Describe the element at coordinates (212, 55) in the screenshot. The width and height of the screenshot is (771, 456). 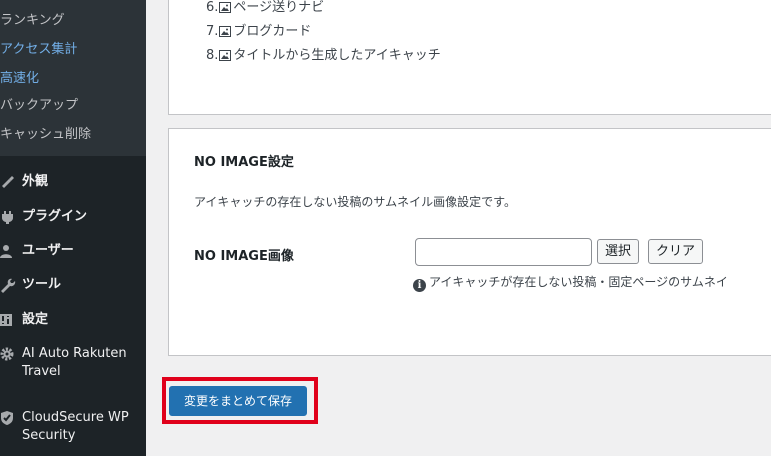
I see `list-number: 8.` at that location.